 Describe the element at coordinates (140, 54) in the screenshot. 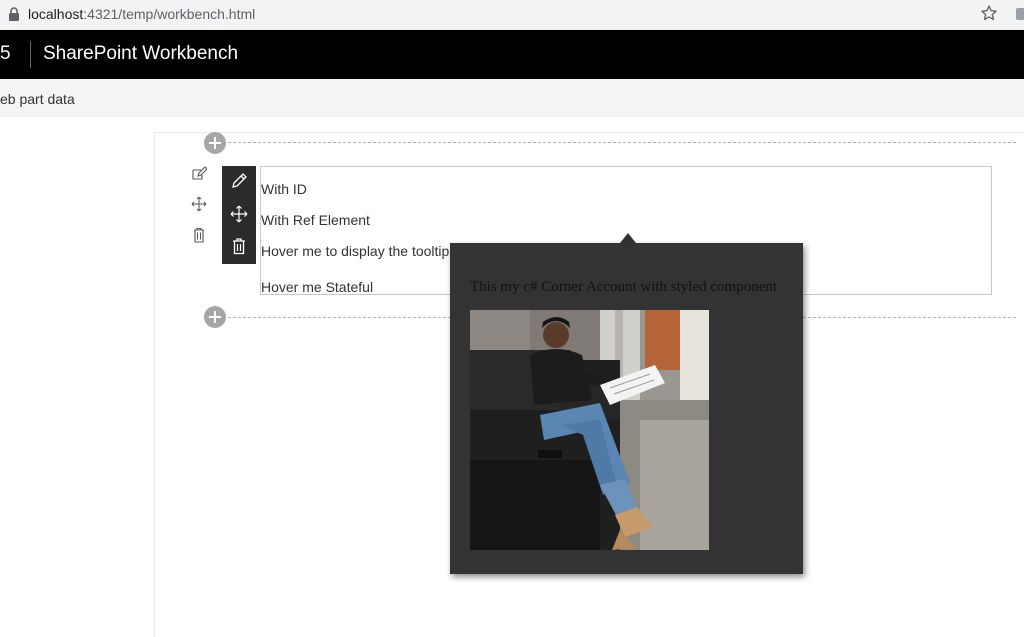

I see `suite-title: SharePoint Workbench` at that location.